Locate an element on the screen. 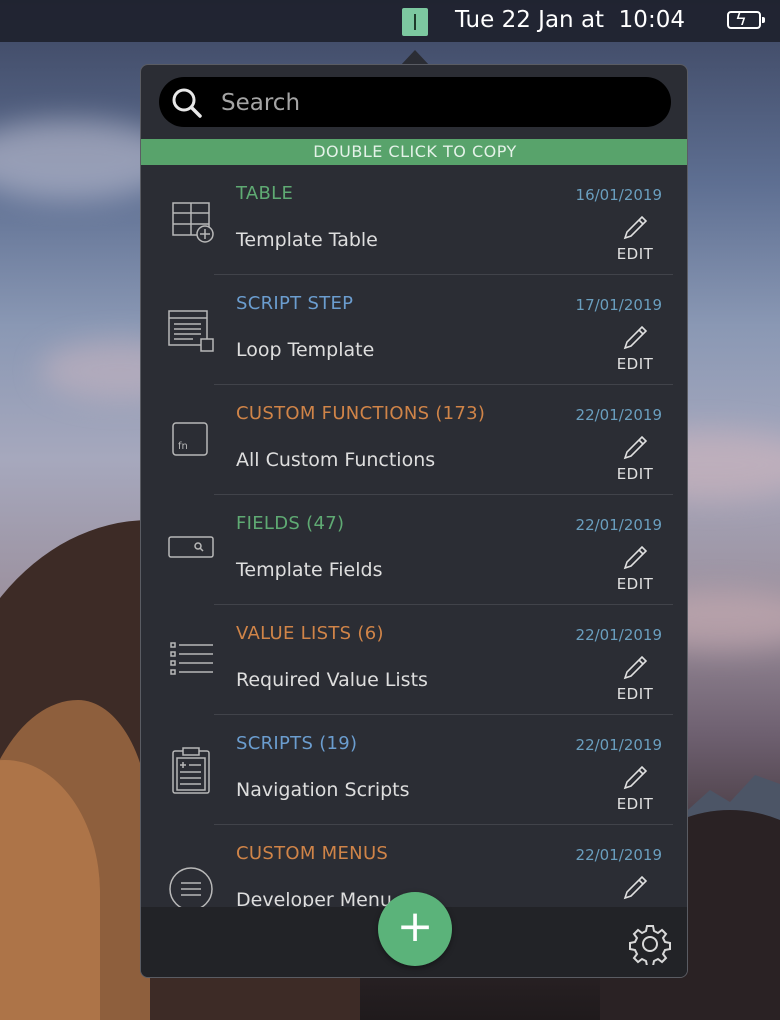 The image size is (780, 1020). menu-bar: Tue 22 Jan at 10:04 ϟ is located at coordinates (390, 21).